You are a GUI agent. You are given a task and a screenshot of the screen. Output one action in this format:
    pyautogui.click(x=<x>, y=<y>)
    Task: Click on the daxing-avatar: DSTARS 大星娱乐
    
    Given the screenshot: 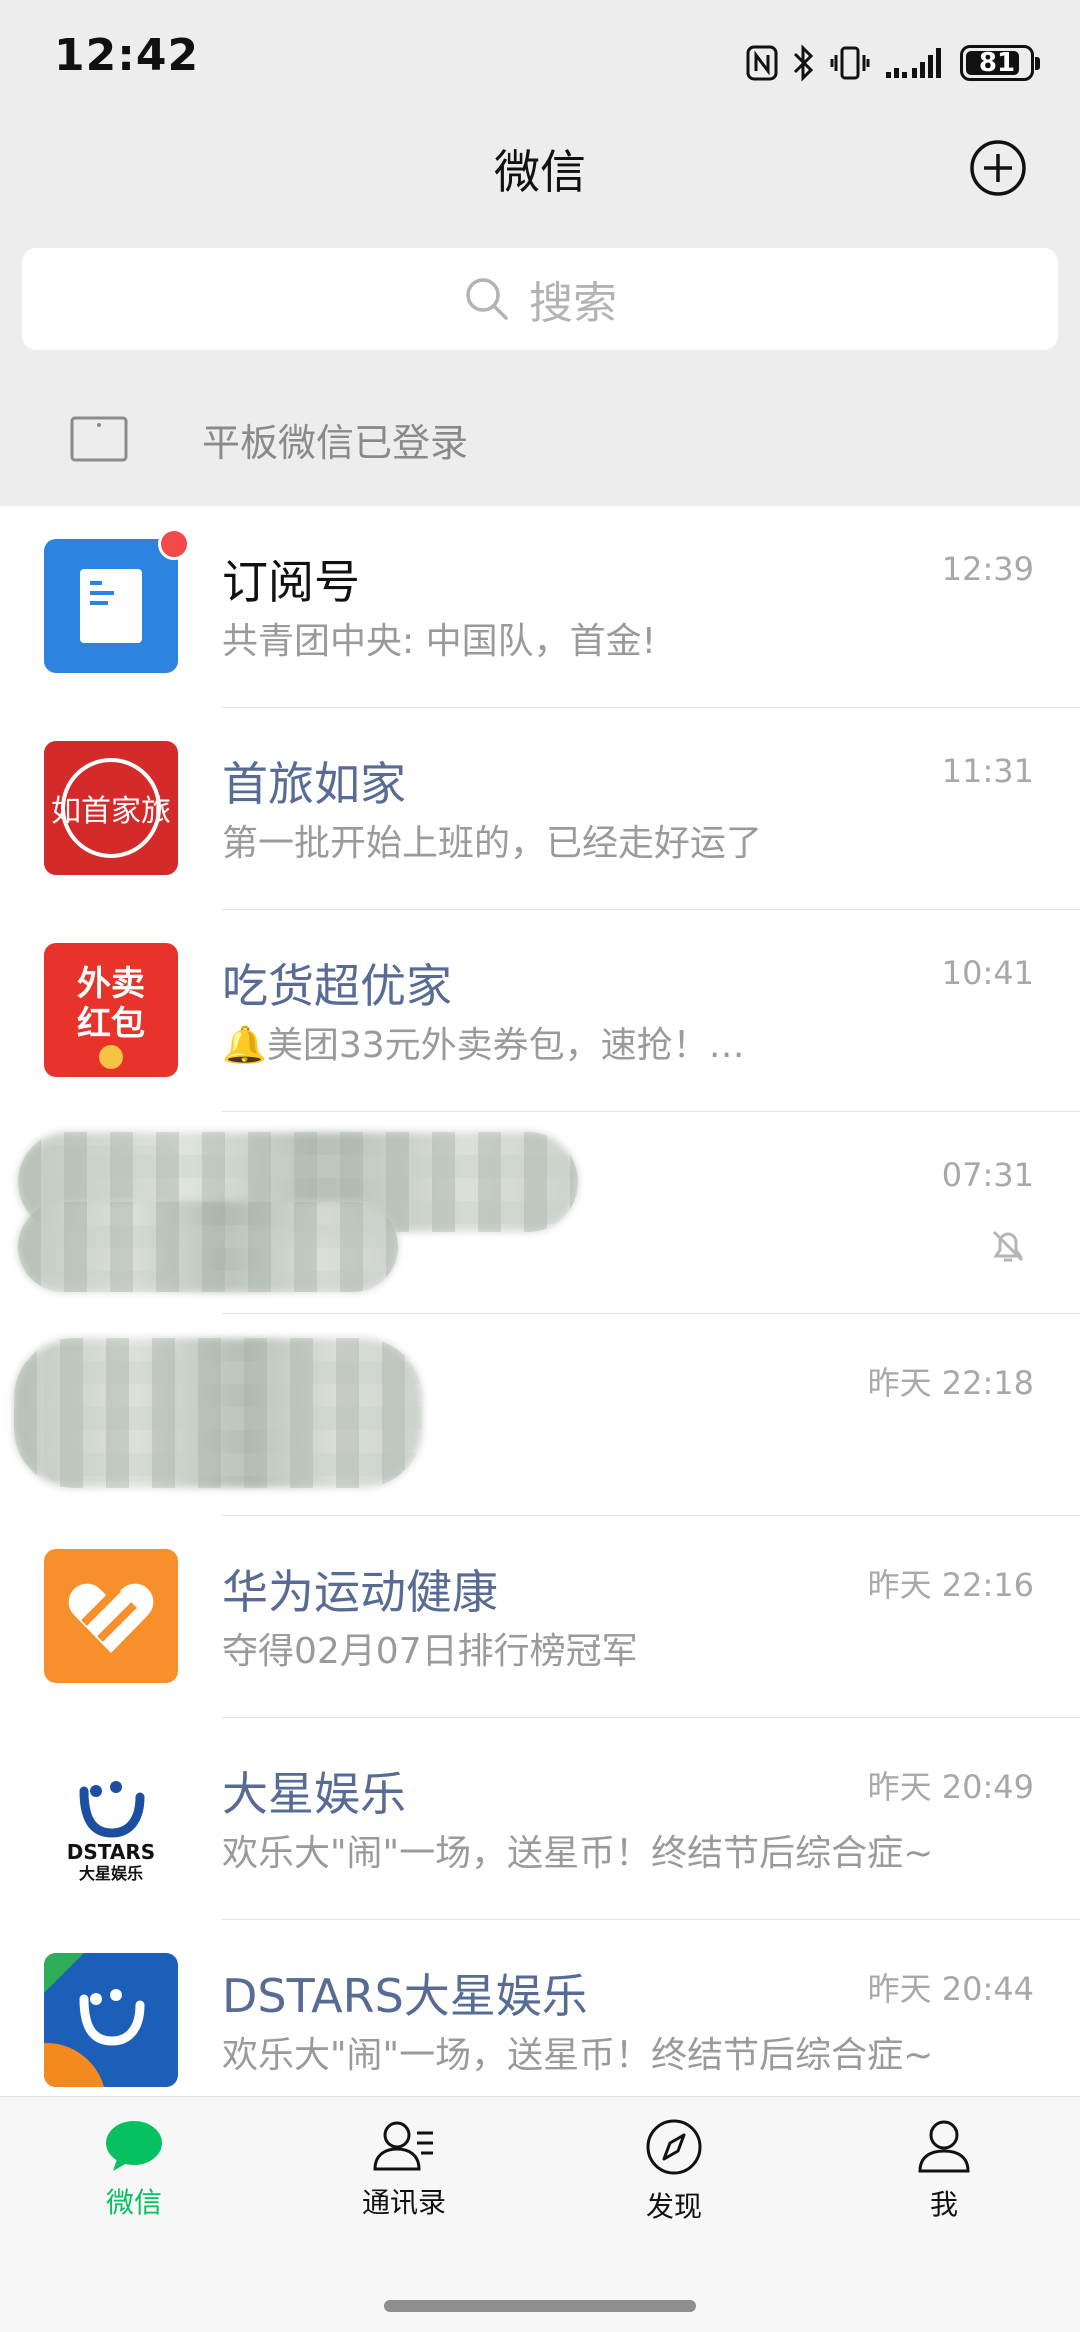 What is the action you would take?
    pyautogui.click(x=111, y=1818)
    